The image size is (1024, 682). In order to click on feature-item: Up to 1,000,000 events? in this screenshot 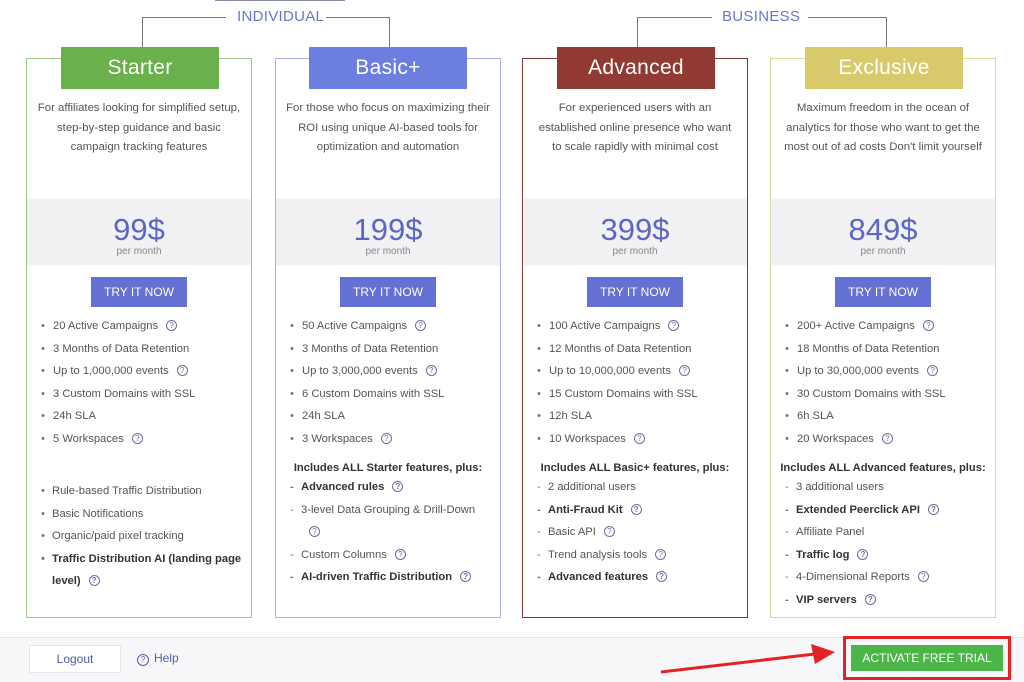, I will do `click(146, 371)`.